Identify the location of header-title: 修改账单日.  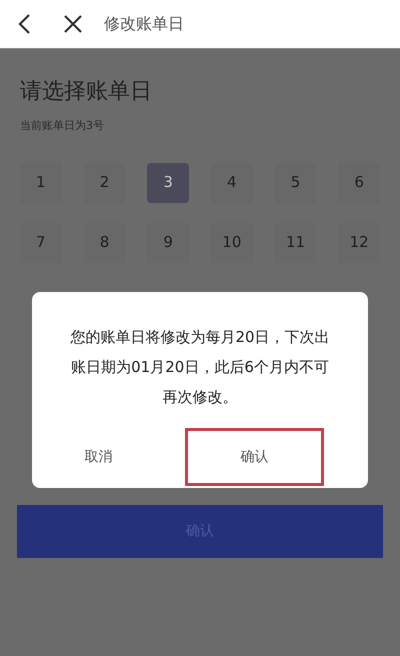
(144, 24).